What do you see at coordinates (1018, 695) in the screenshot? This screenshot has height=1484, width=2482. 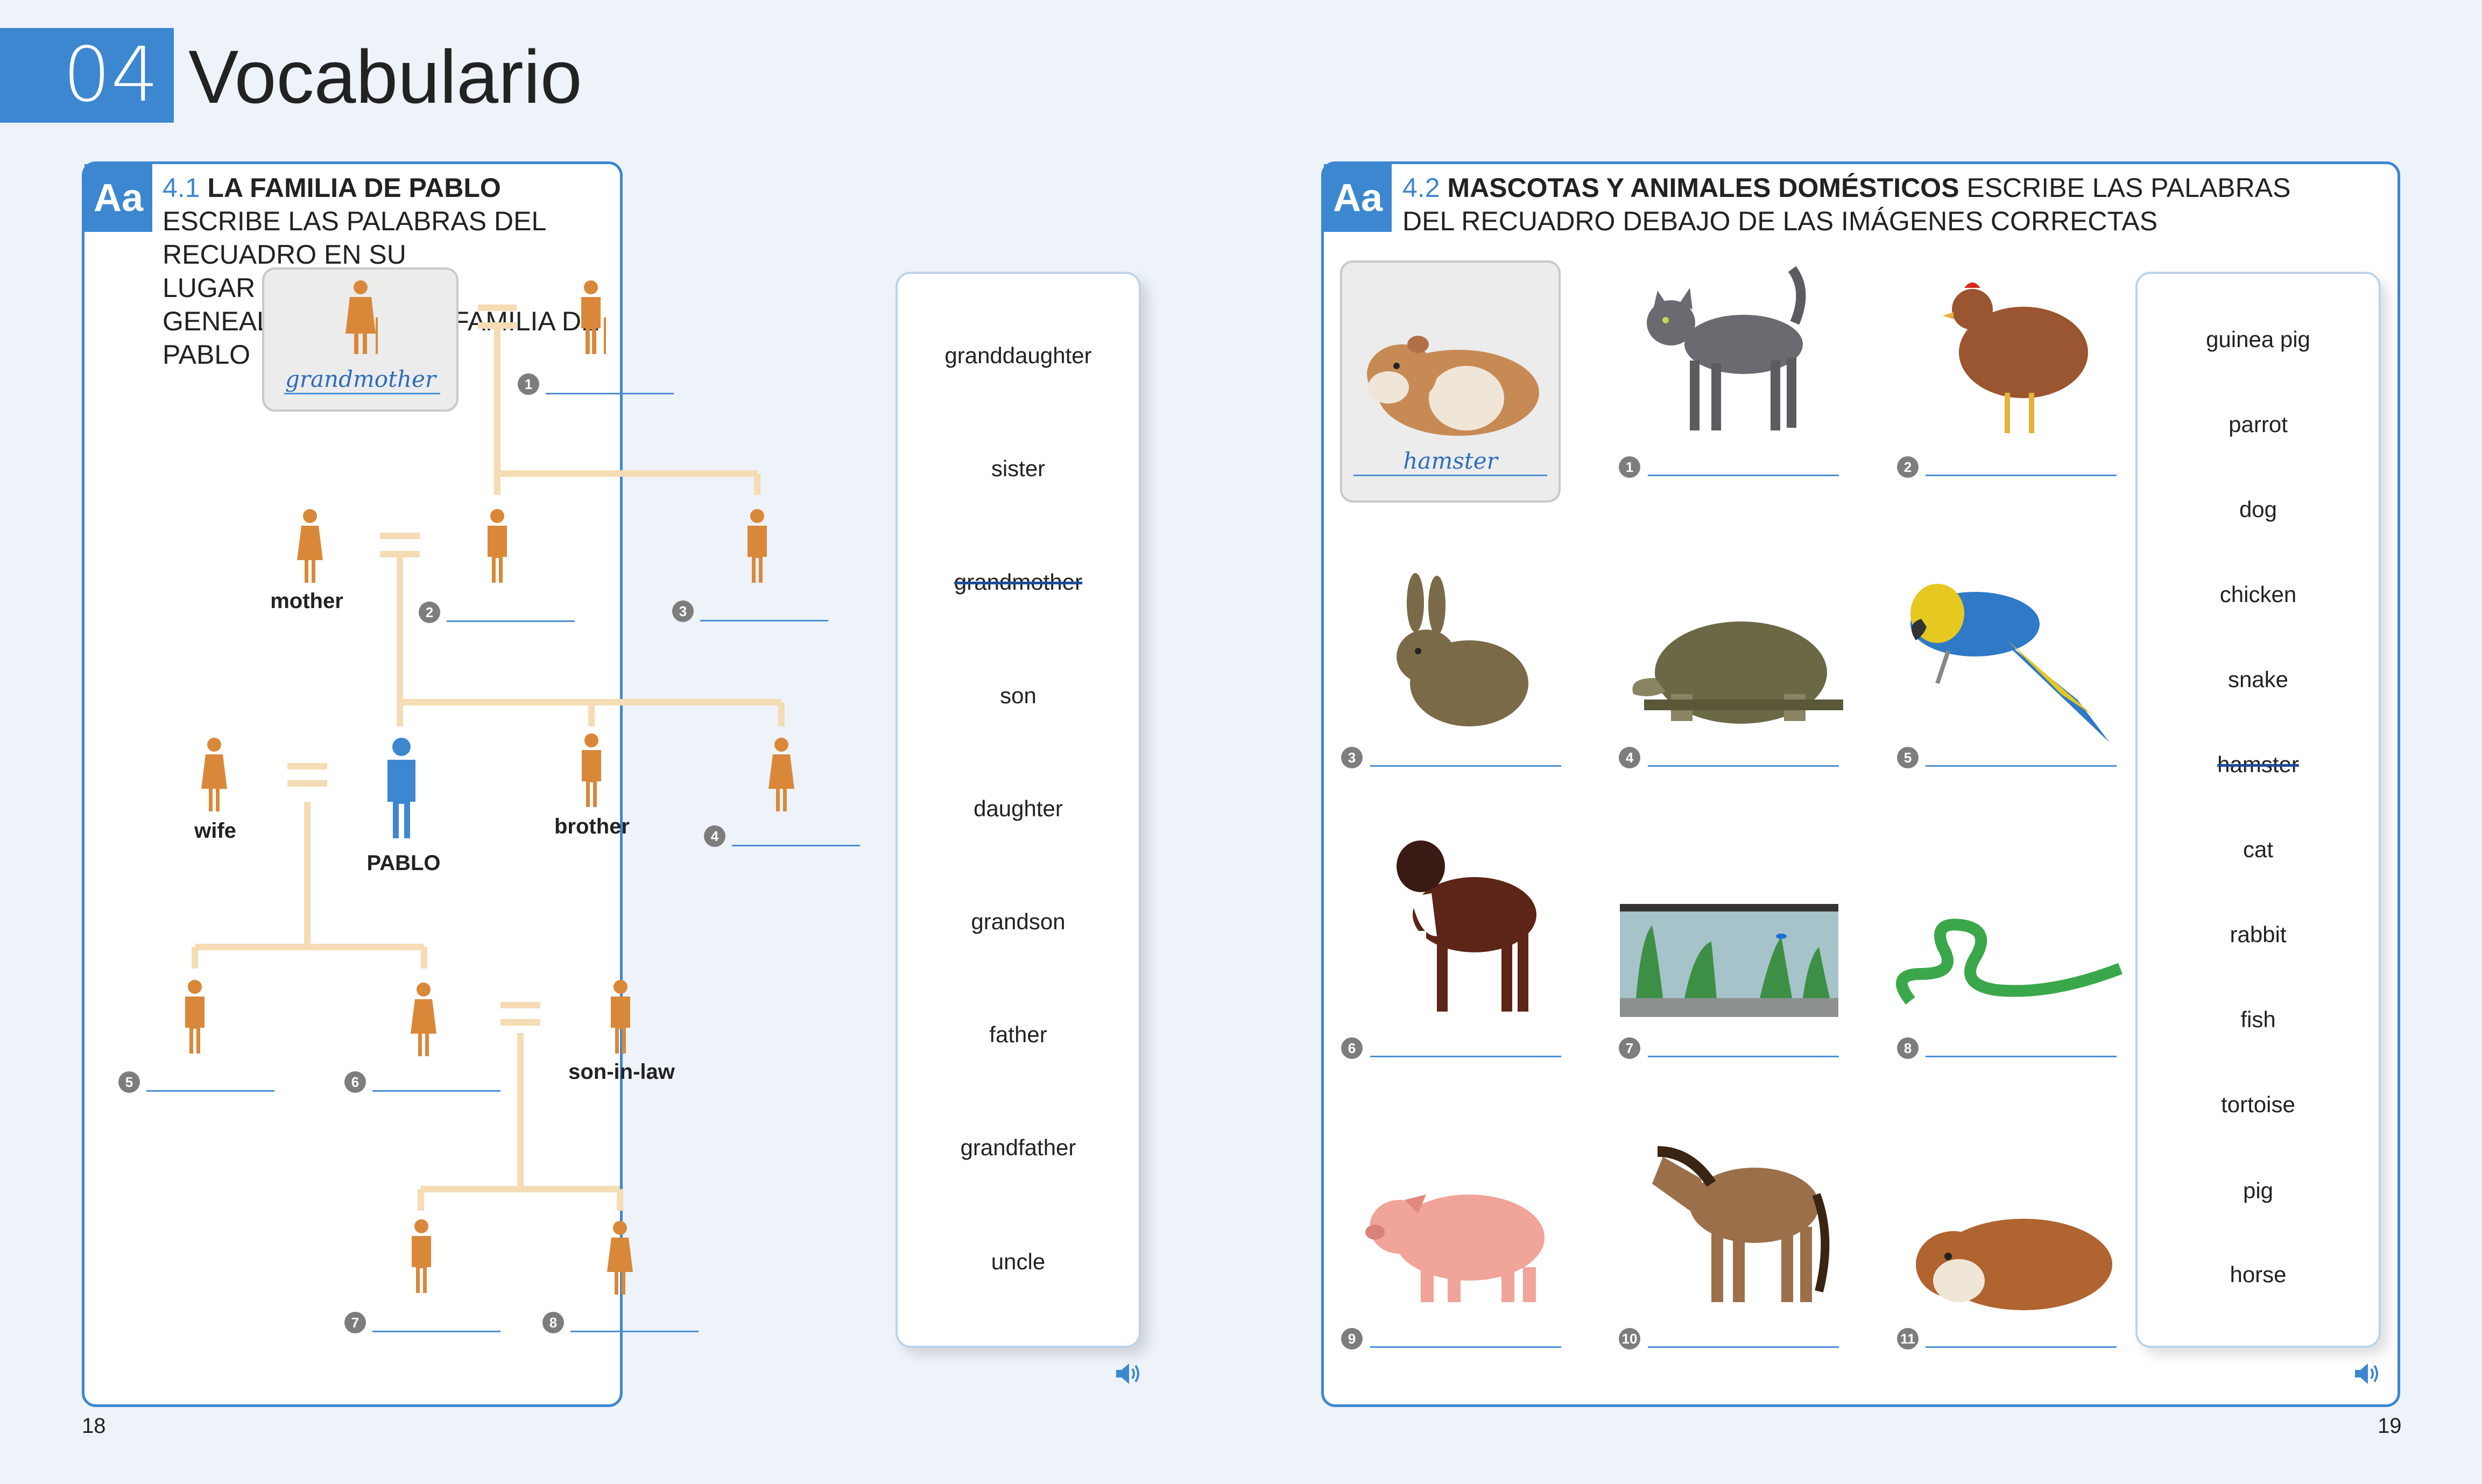 I see `word-item: son` at bounding box center [1018, 695].